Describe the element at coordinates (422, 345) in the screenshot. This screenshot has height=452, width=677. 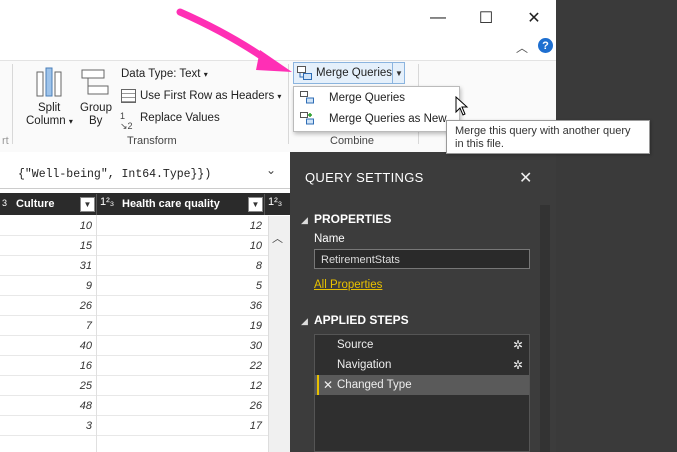
I see `step-source: Source ✲` at that location.